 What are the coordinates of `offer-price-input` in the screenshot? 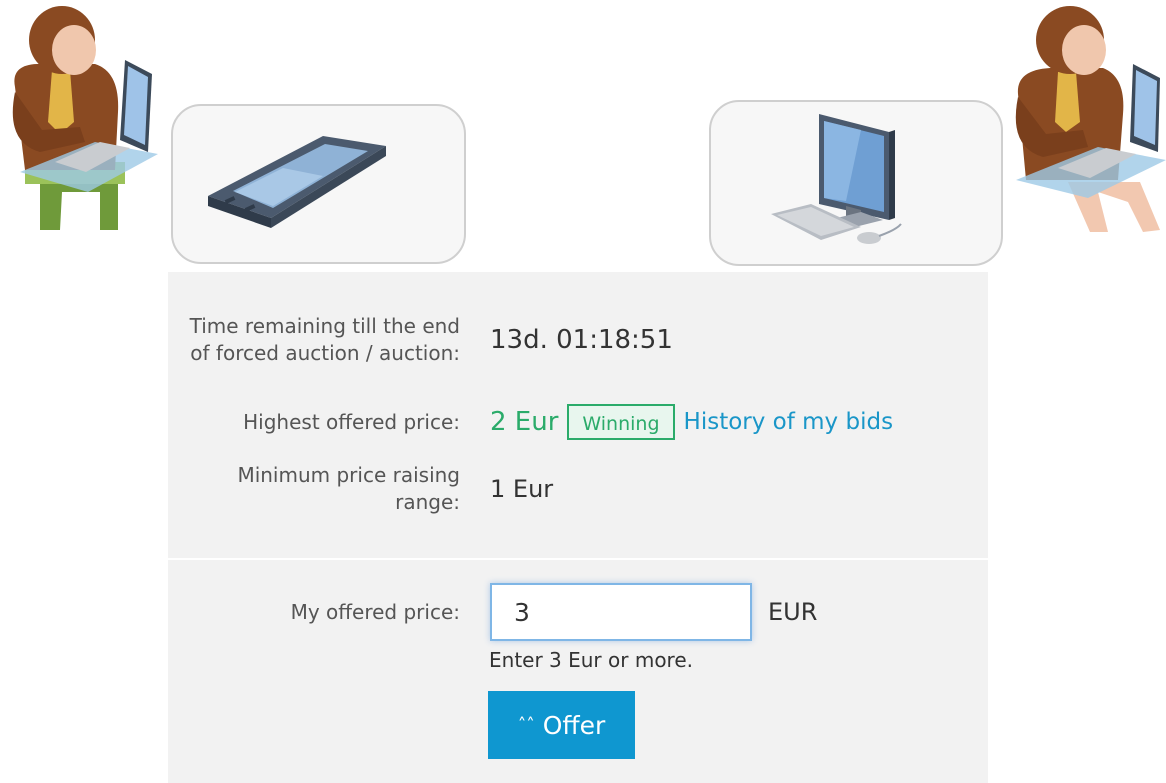 It's located at (621, 612).